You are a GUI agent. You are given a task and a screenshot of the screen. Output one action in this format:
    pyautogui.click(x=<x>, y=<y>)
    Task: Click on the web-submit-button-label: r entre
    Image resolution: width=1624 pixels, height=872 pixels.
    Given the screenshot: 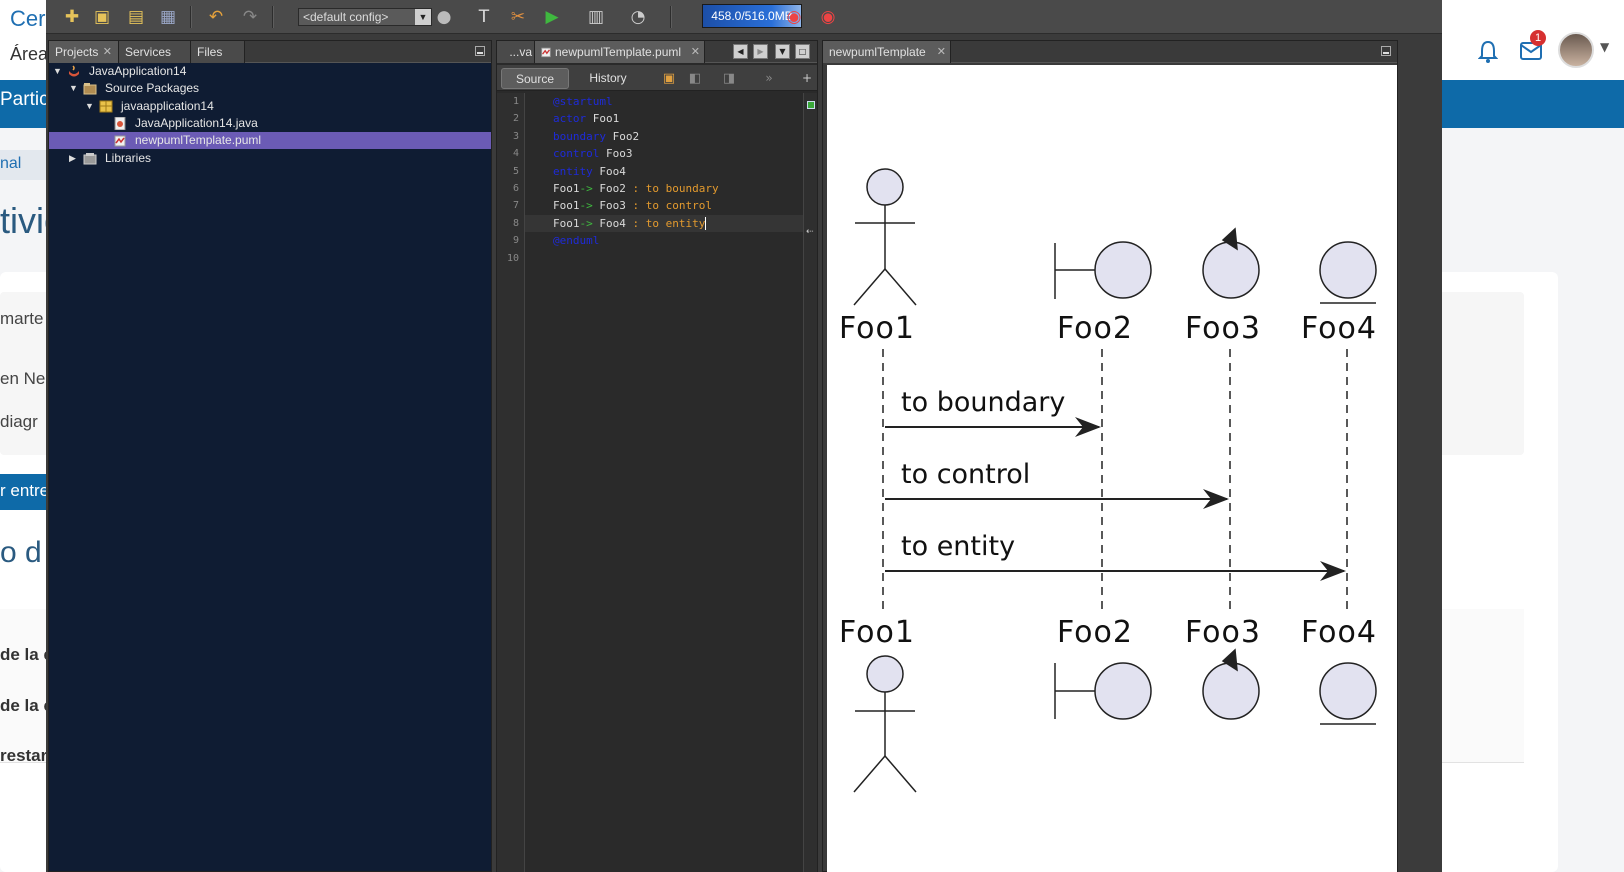 What is the action you would take?
    pyautogui.click(x=24, y=491)
    